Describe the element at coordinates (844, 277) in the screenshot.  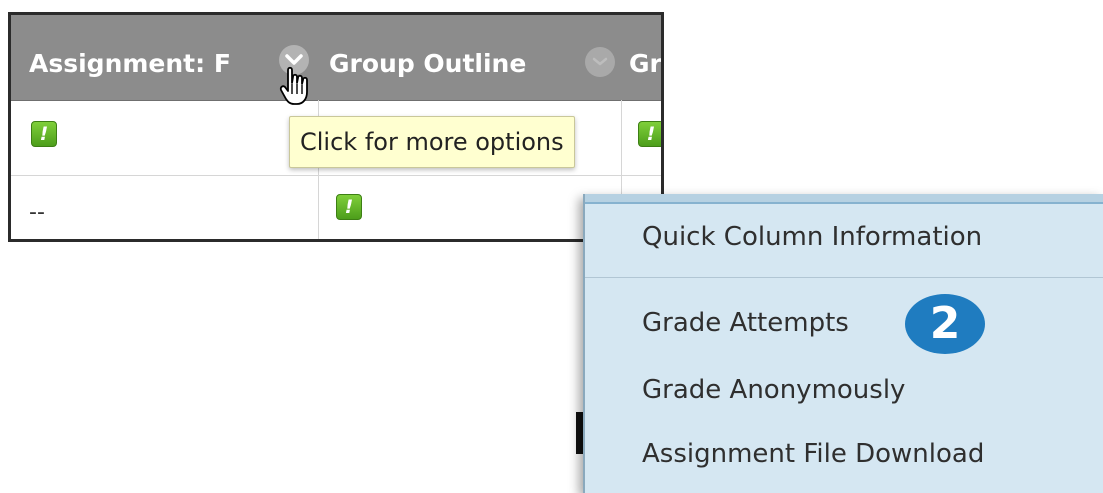
I see `menu-divider` at that location.